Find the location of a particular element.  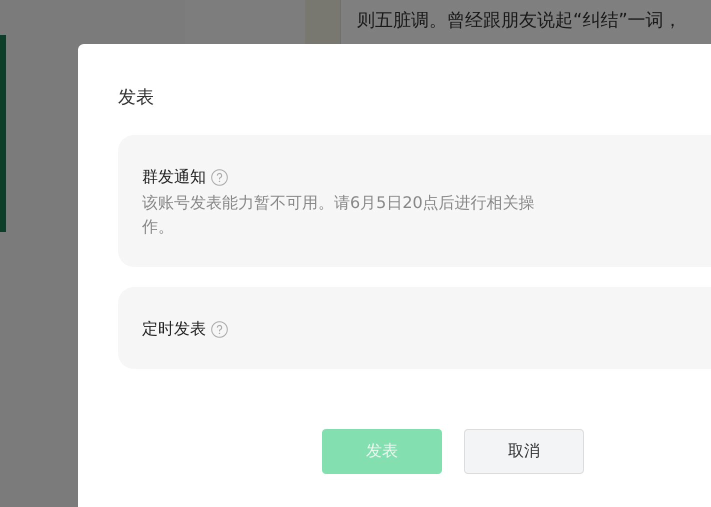

dialog-title: 发表 is located at coordinates (136, 98).